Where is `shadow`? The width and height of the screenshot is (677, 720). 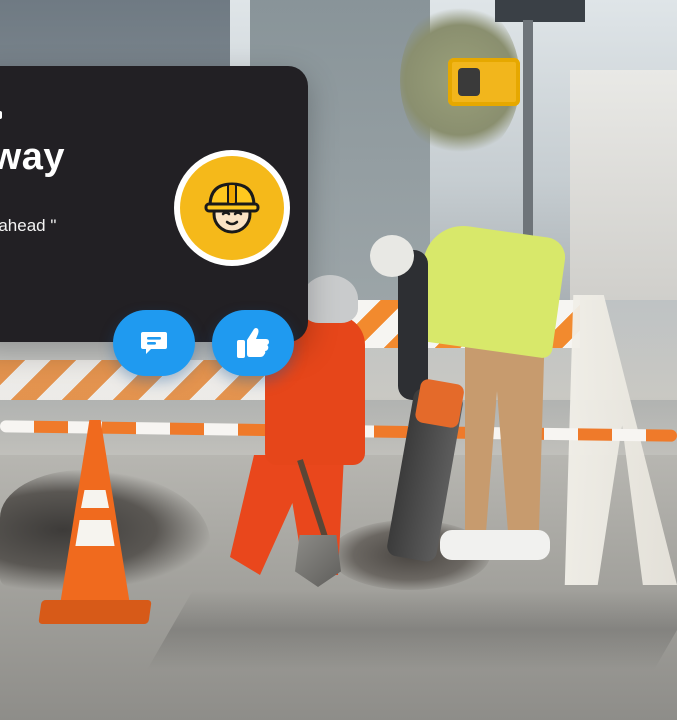
shadow is located at coordinates (411, 630).